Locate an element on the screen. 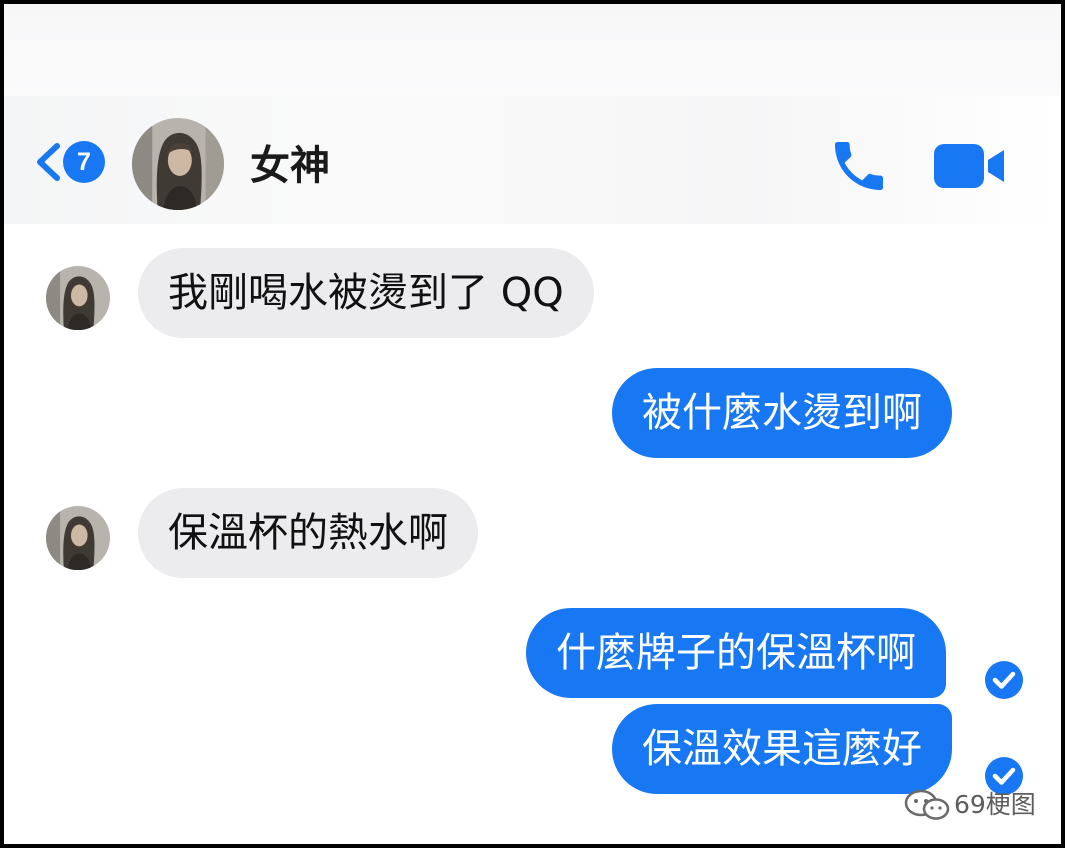  message-text: 被什麼水燙到啊 is located at coordinates (782, 413).